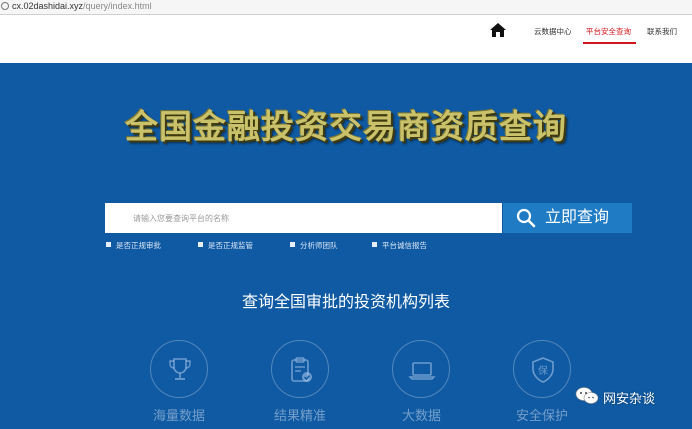 This screenshot has width=692, height=429. I want to click on active-nav-underline, so click(609, 43).